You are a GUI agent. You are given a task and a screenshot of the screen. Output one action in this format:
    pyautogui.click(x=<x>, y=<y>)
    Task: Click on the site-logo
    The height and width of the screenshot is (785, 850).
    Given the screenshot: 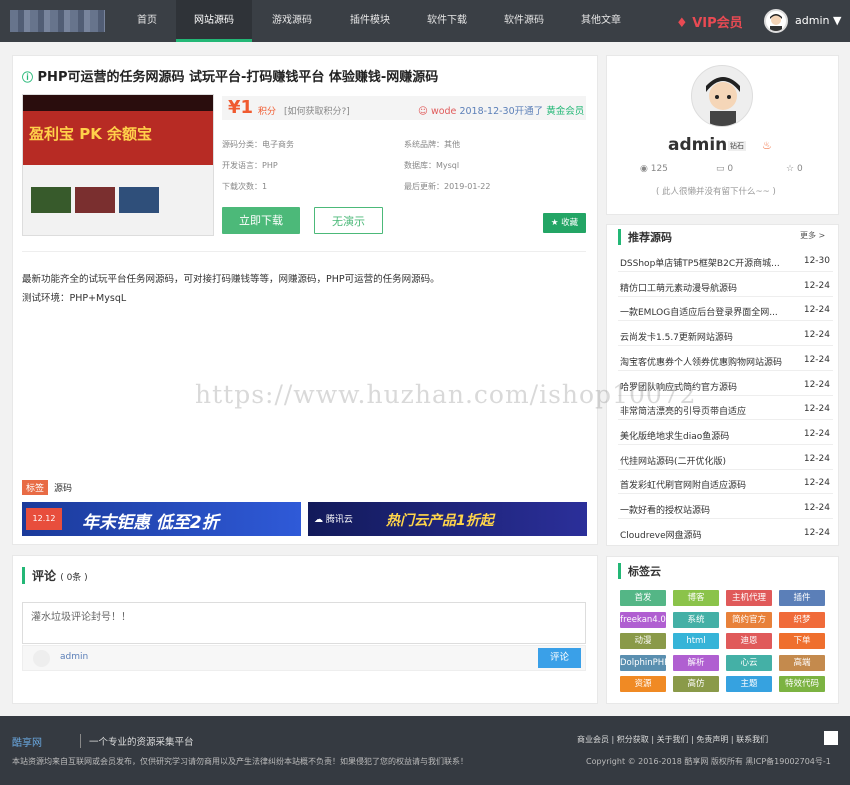 What is the action you would take?
    pyautogui.click(x=57, y=21)
    